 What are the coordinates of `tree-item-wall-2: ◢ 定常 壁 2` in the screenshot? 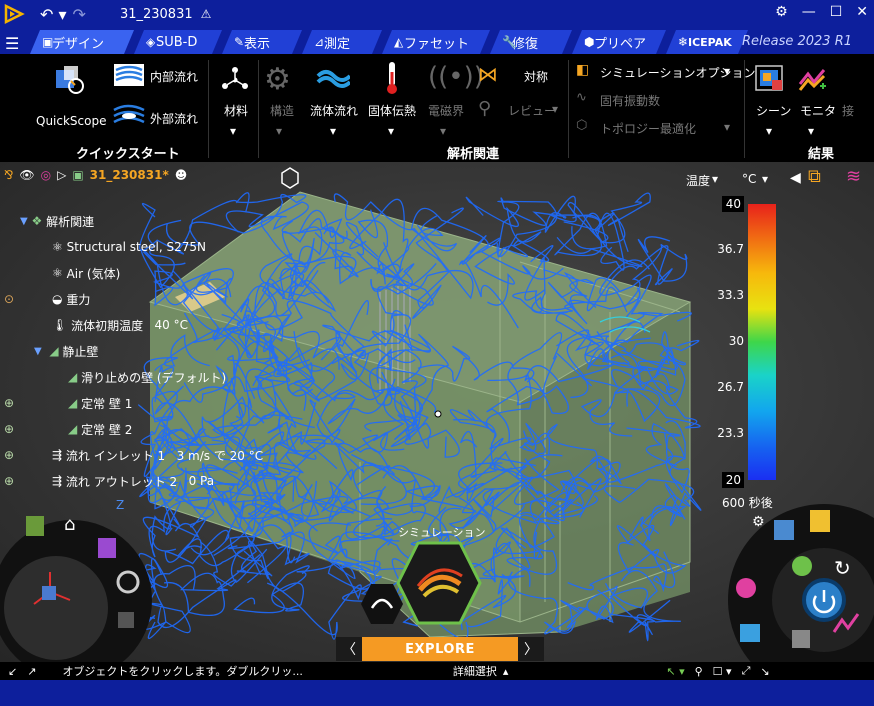 It's located at (100, 429).